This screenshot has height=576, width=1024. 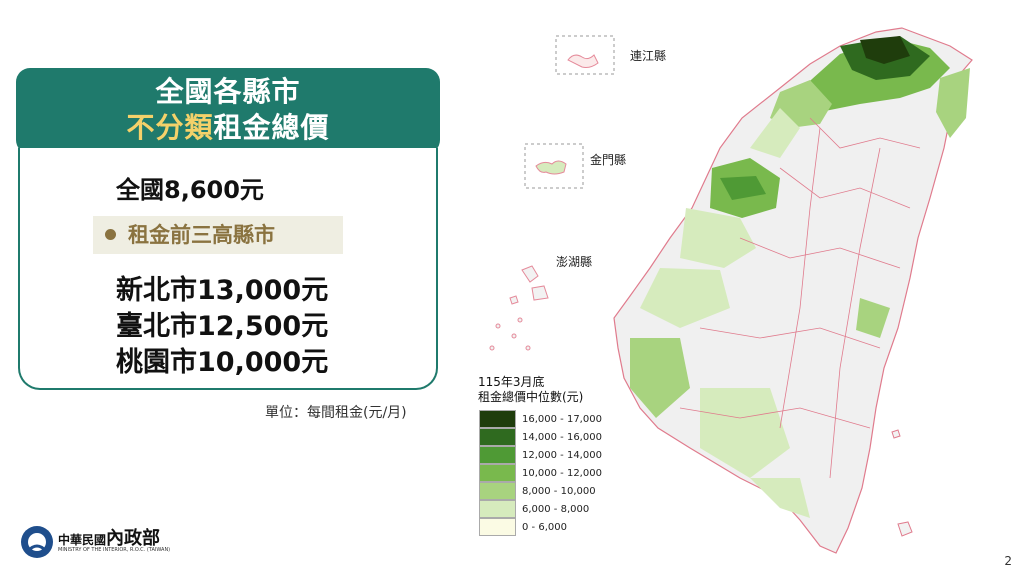 I want to click on top-city-3: 桃園市10,000元, so click(x=222, y=362).